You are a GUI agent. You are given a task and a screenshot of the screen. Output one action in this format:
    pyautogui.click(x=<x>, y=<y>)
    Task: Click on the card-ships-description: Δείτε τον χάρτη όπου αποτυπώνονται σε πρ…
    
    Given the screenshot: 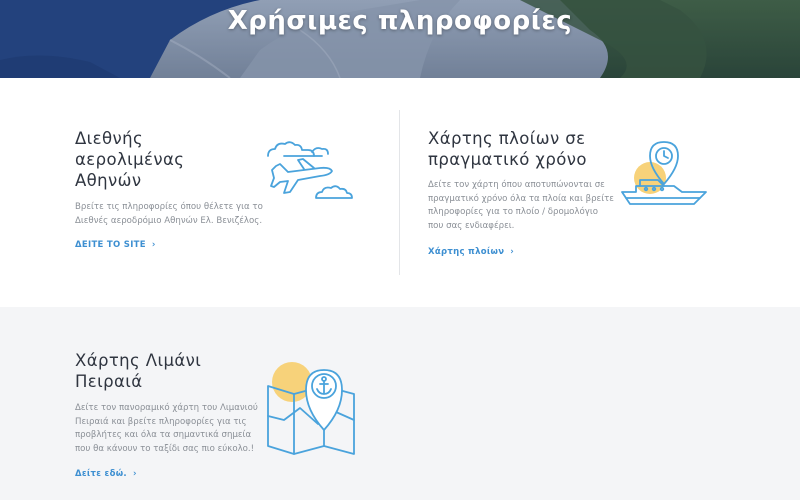 What is the action you would take?
    pyautogui.click(x=521, y=205)
    